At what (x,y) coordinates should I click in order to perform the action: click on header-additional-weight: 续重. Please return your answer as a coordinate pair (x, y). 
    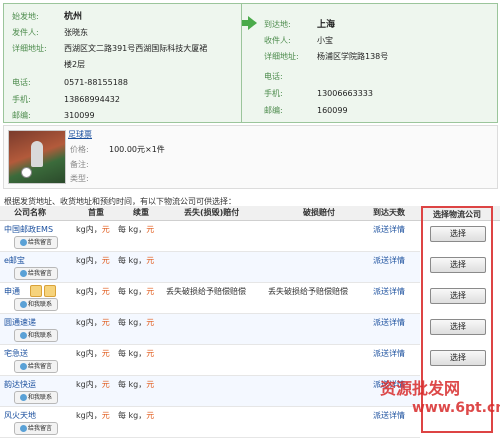
    Looking at the image, I should click on (141, 212).